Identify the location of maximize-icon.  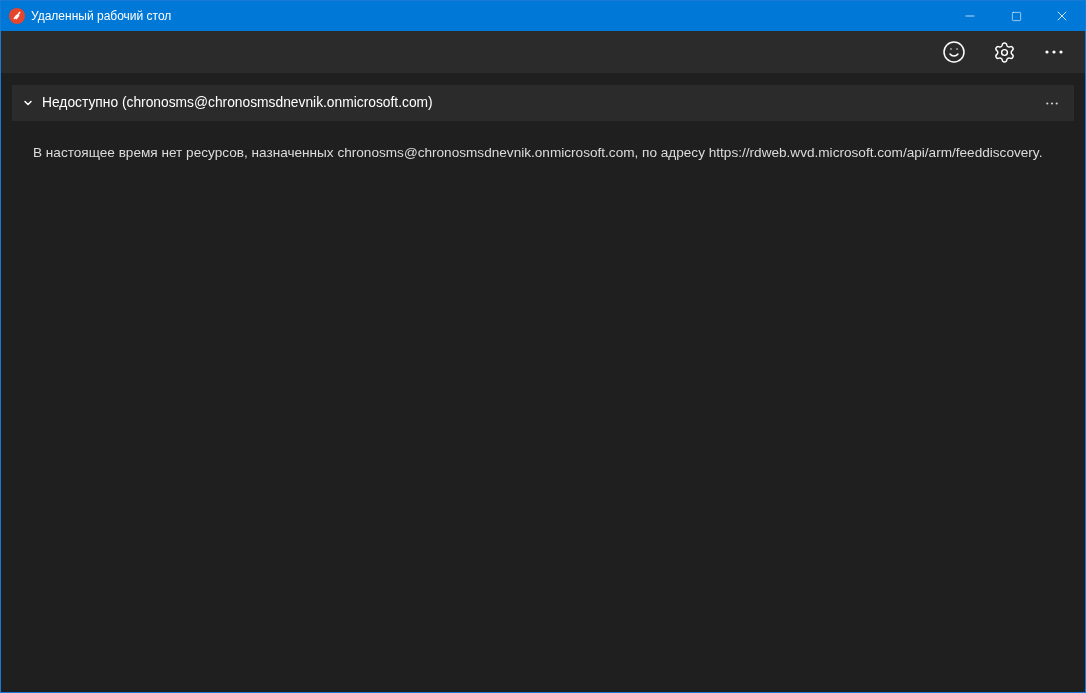
(1016, 16).